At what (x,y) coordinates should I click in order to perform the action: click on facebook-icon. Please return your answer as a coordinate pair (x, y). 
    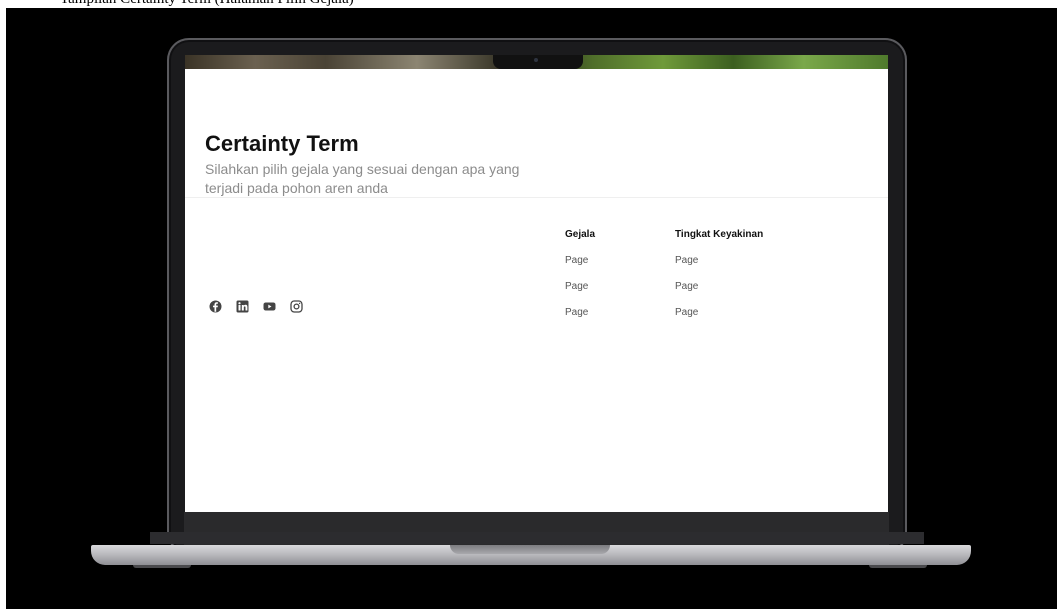
    Looking at the image, I should click on (215, 306).